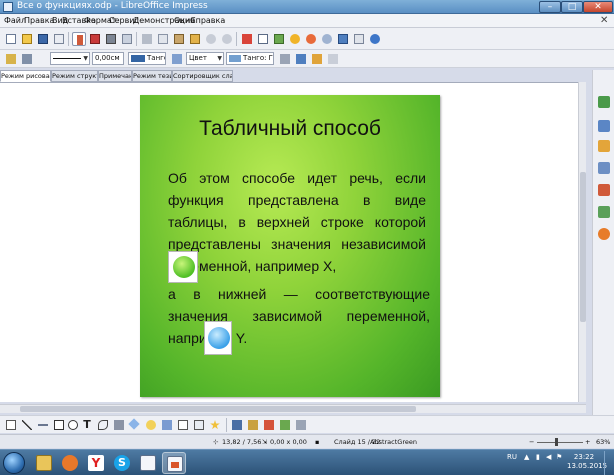  What do you see at coordinates (604, 234) in the screenshot?
I see `navigator-sidebar-icon` at bounding box center [604, 234].